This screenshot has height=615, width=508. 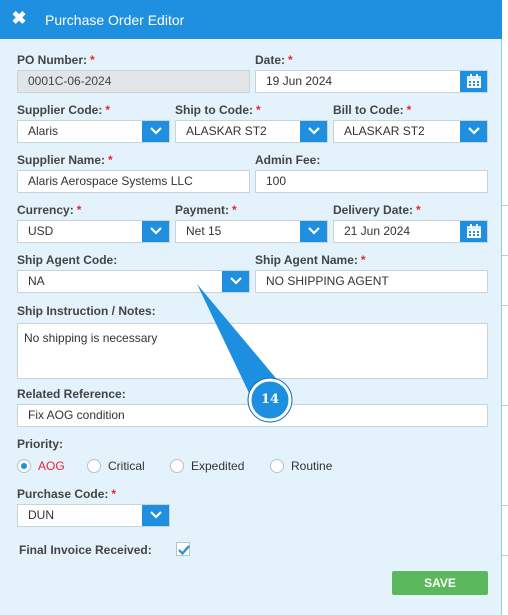 I want to click on ship-agent-code-label: Ship Agent Code:, so click(x=67, y=260).